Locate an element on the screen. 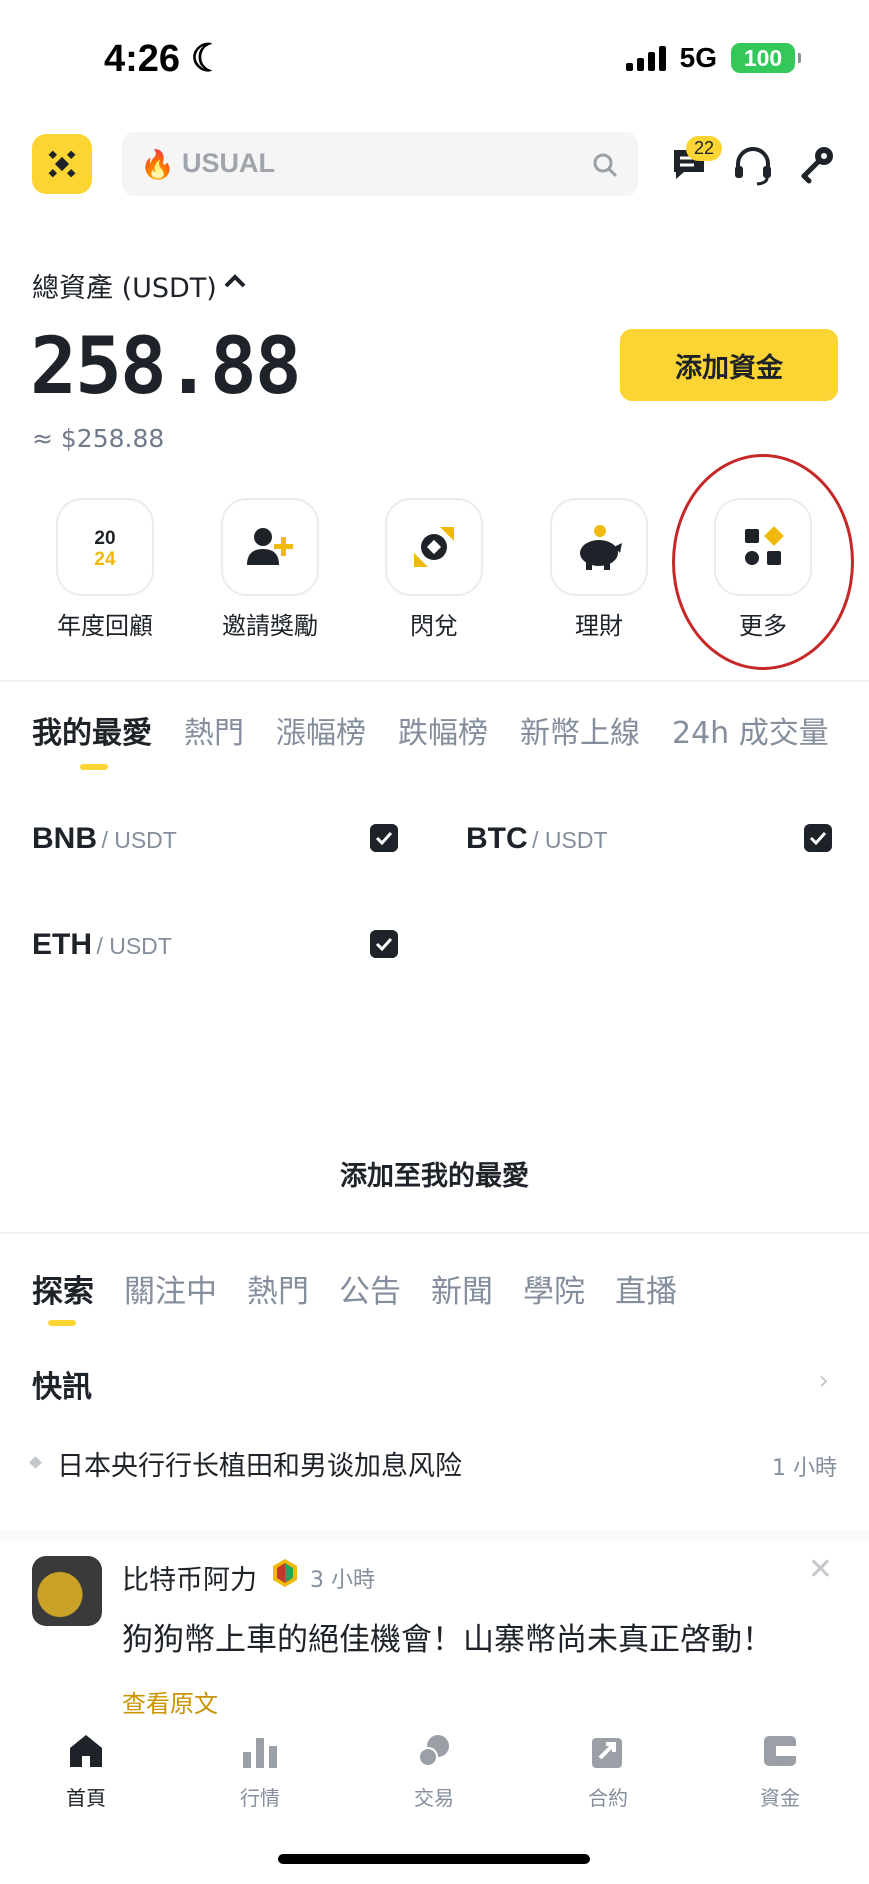  signal-icon is located at coordinates (645, 58).